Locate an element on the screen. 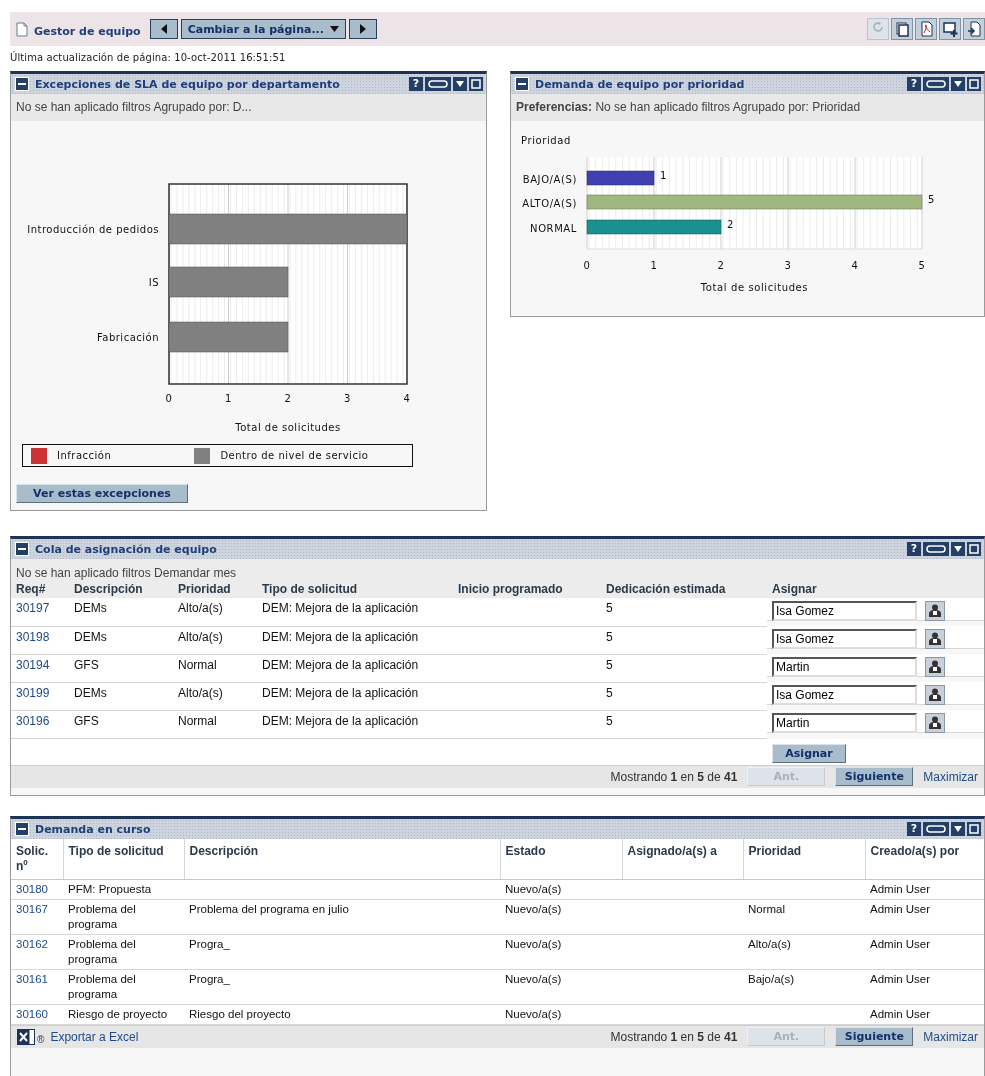  tick-label: 4 is located at coordinates (855, 265).